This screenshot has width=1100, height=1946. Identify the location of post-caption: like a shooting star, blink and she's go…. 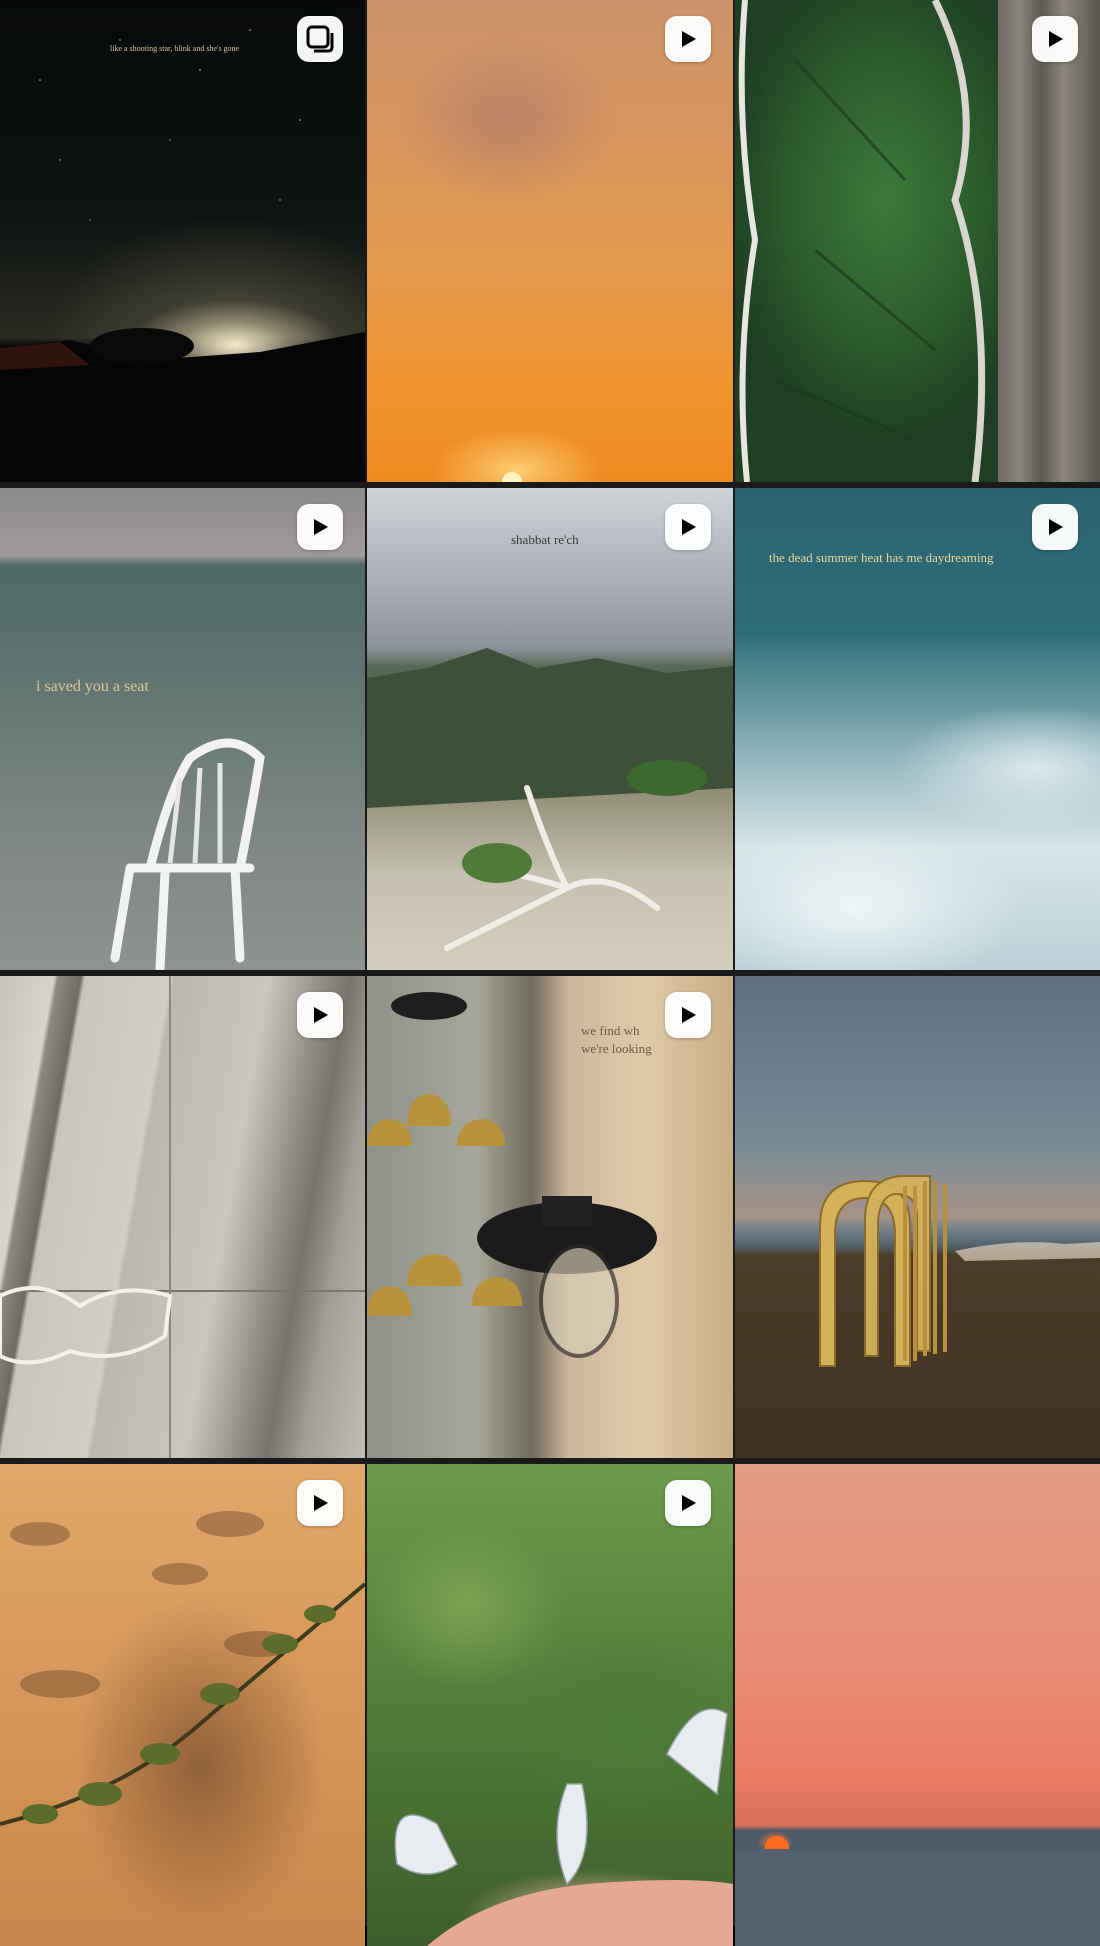
(175, 48).